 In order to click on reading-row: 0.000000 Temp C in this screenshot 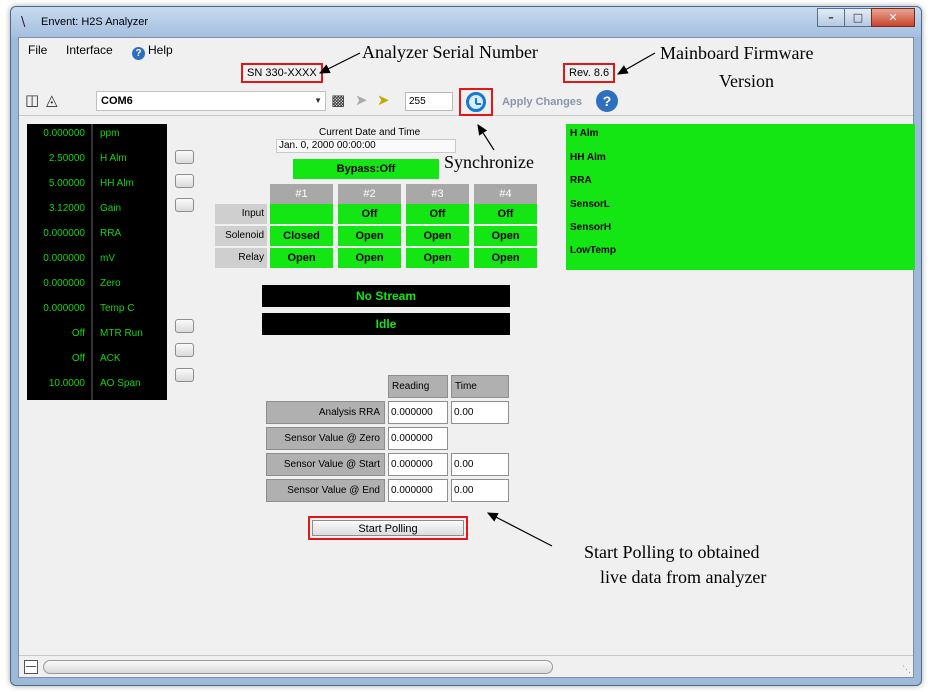, I will do `click(97, 311)`.